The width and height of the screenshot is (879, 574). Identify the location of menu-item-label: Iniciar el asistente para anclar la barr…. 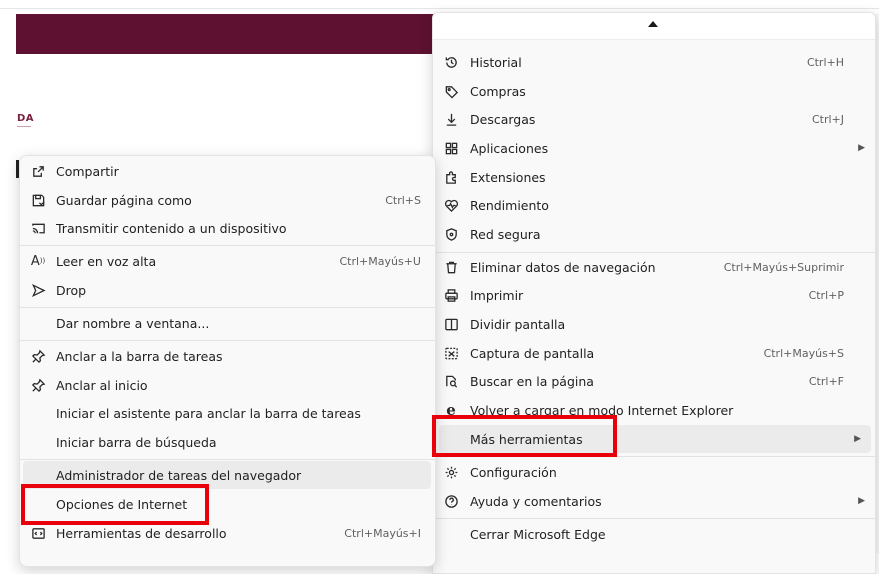
(208, 413).